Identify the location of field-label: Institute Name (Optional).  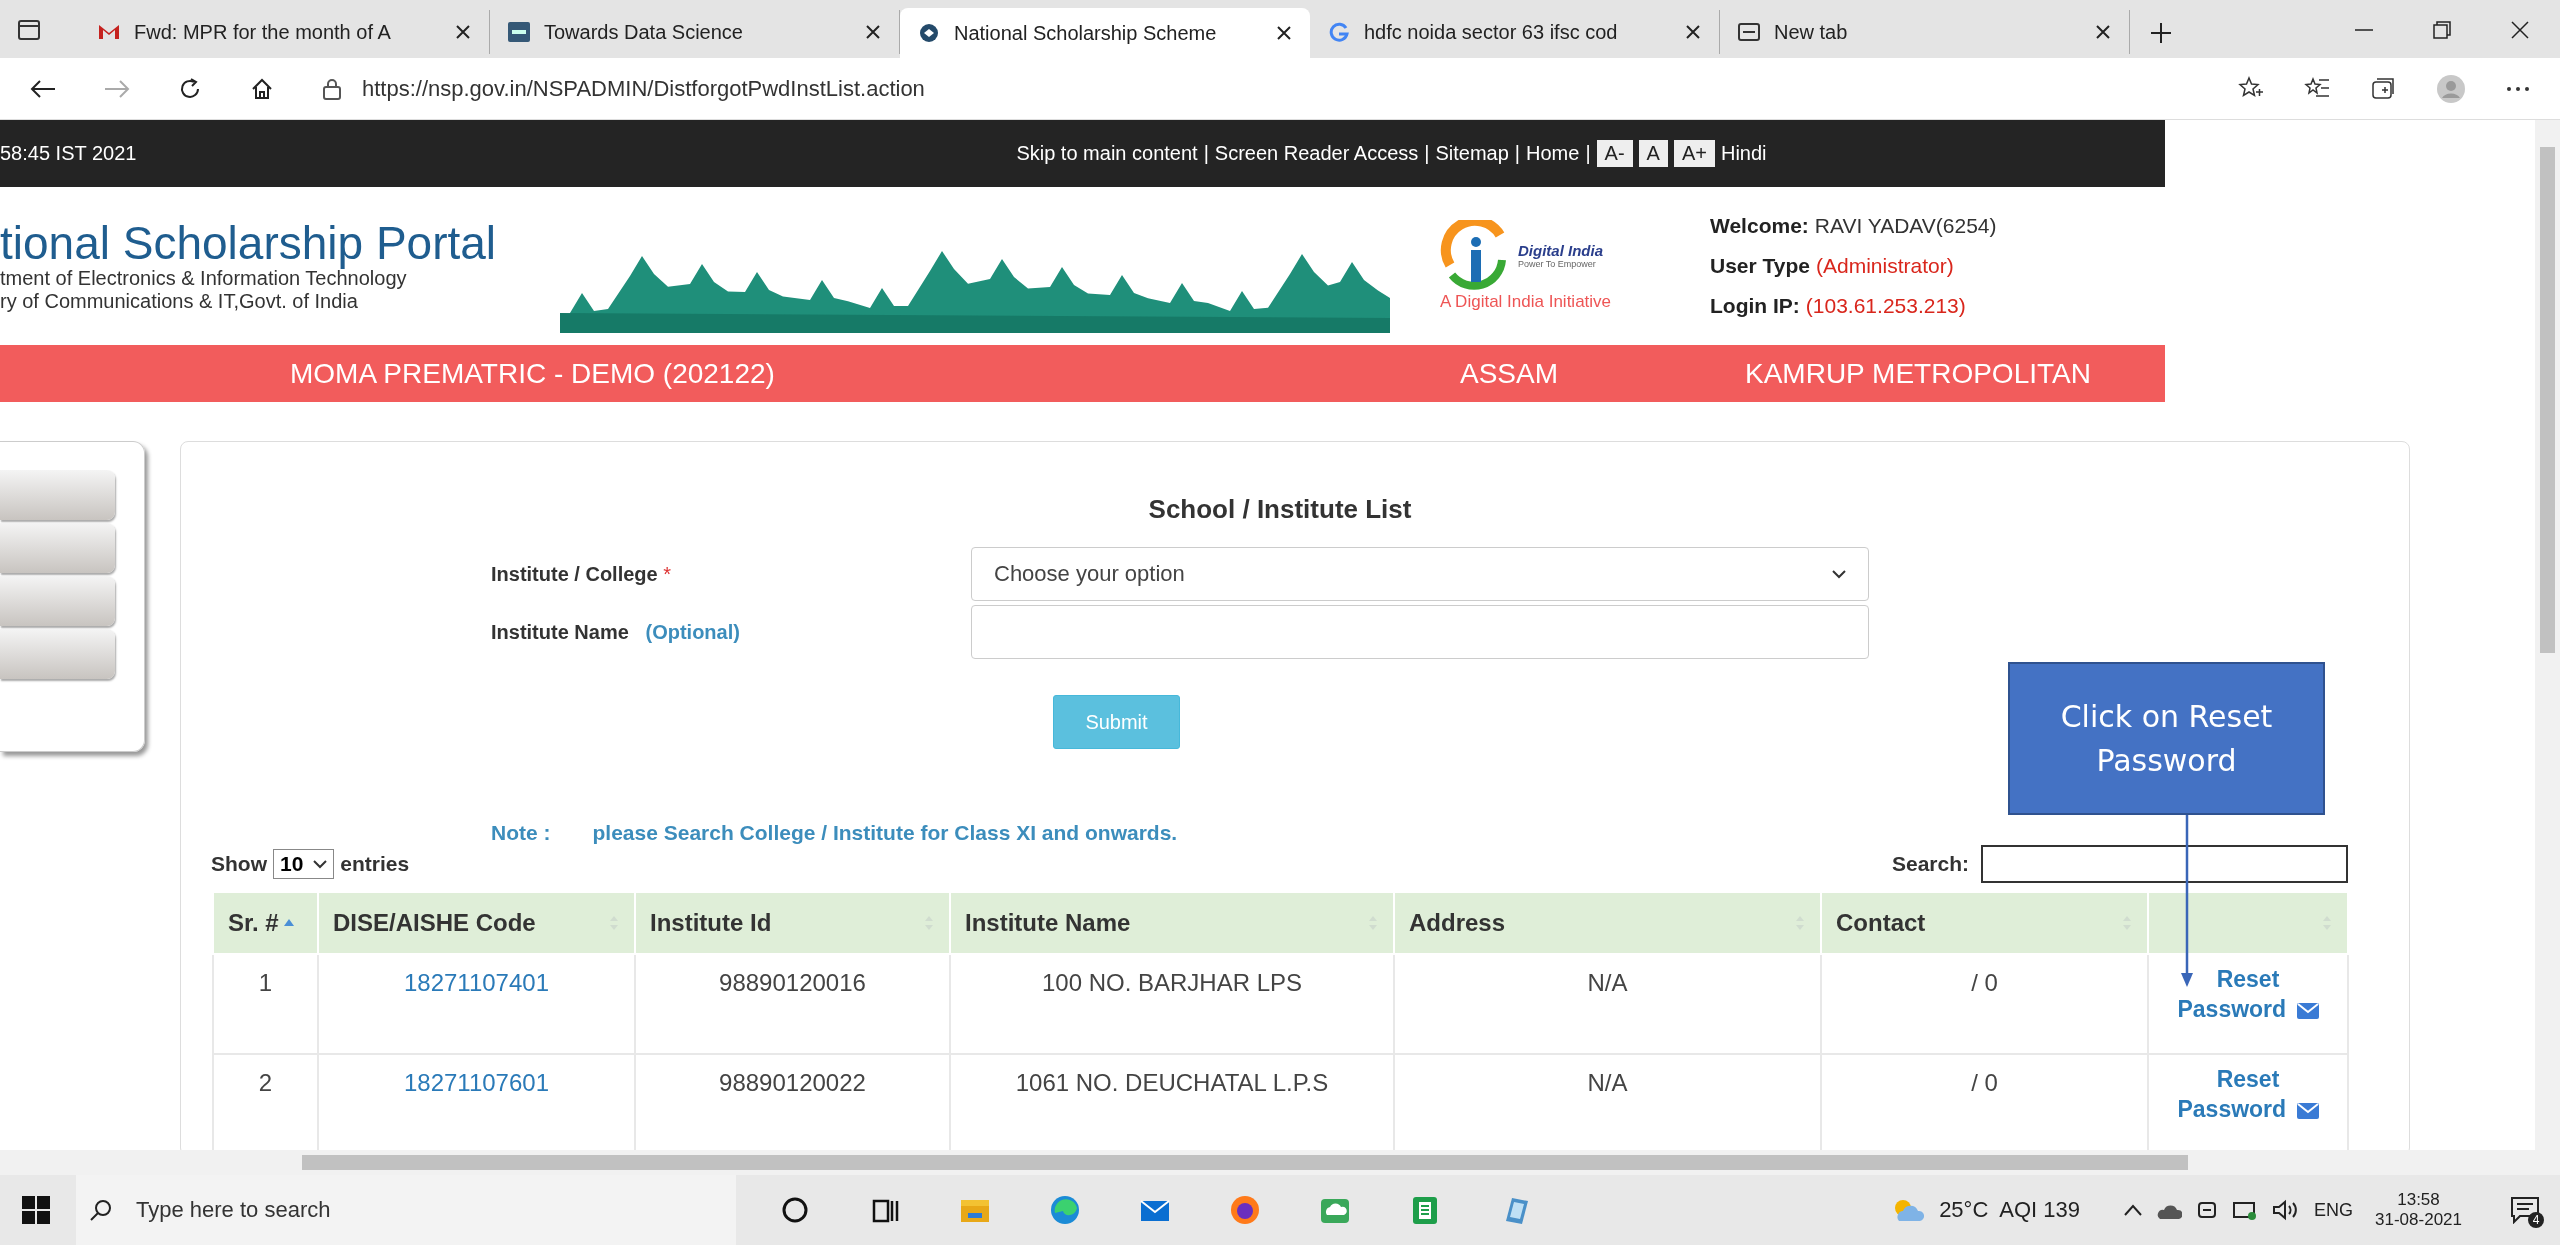
(616, 632).